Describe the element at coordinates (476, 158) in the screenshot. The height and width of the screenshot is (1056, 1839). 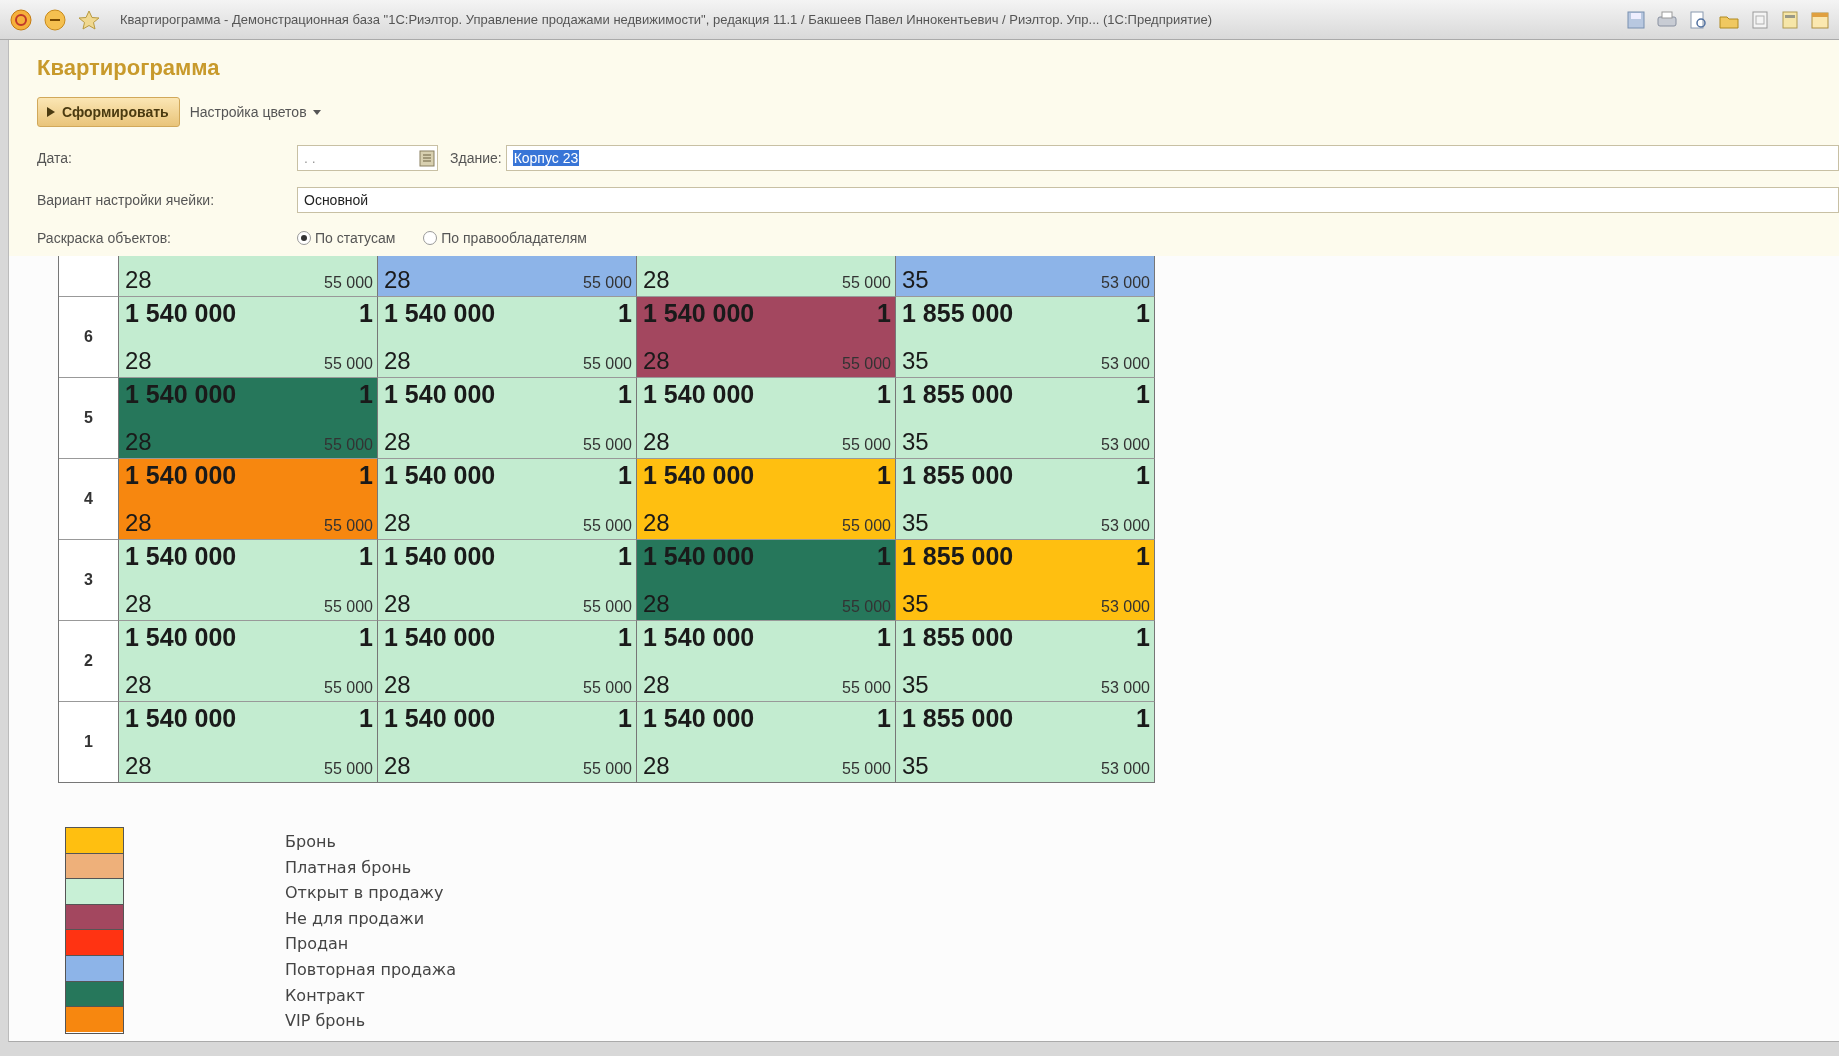
I see `field-label: Здание:` at that location.